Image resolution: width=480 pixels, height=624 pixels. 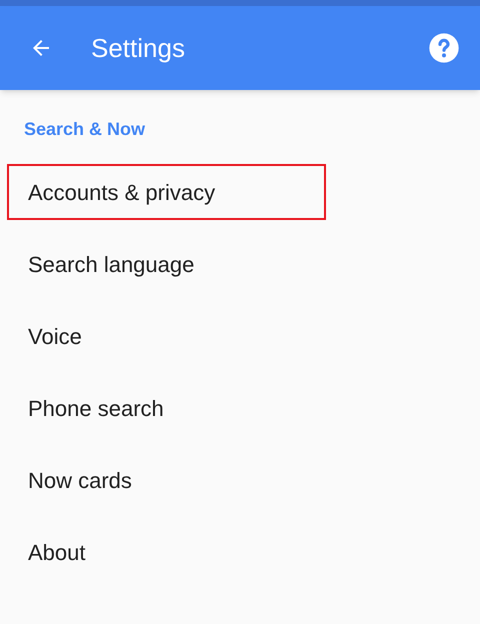 What do you see at coordinates (166, 264) in the screenshot?
I see `settings-item: Search language` at bounding box center [166, 264].